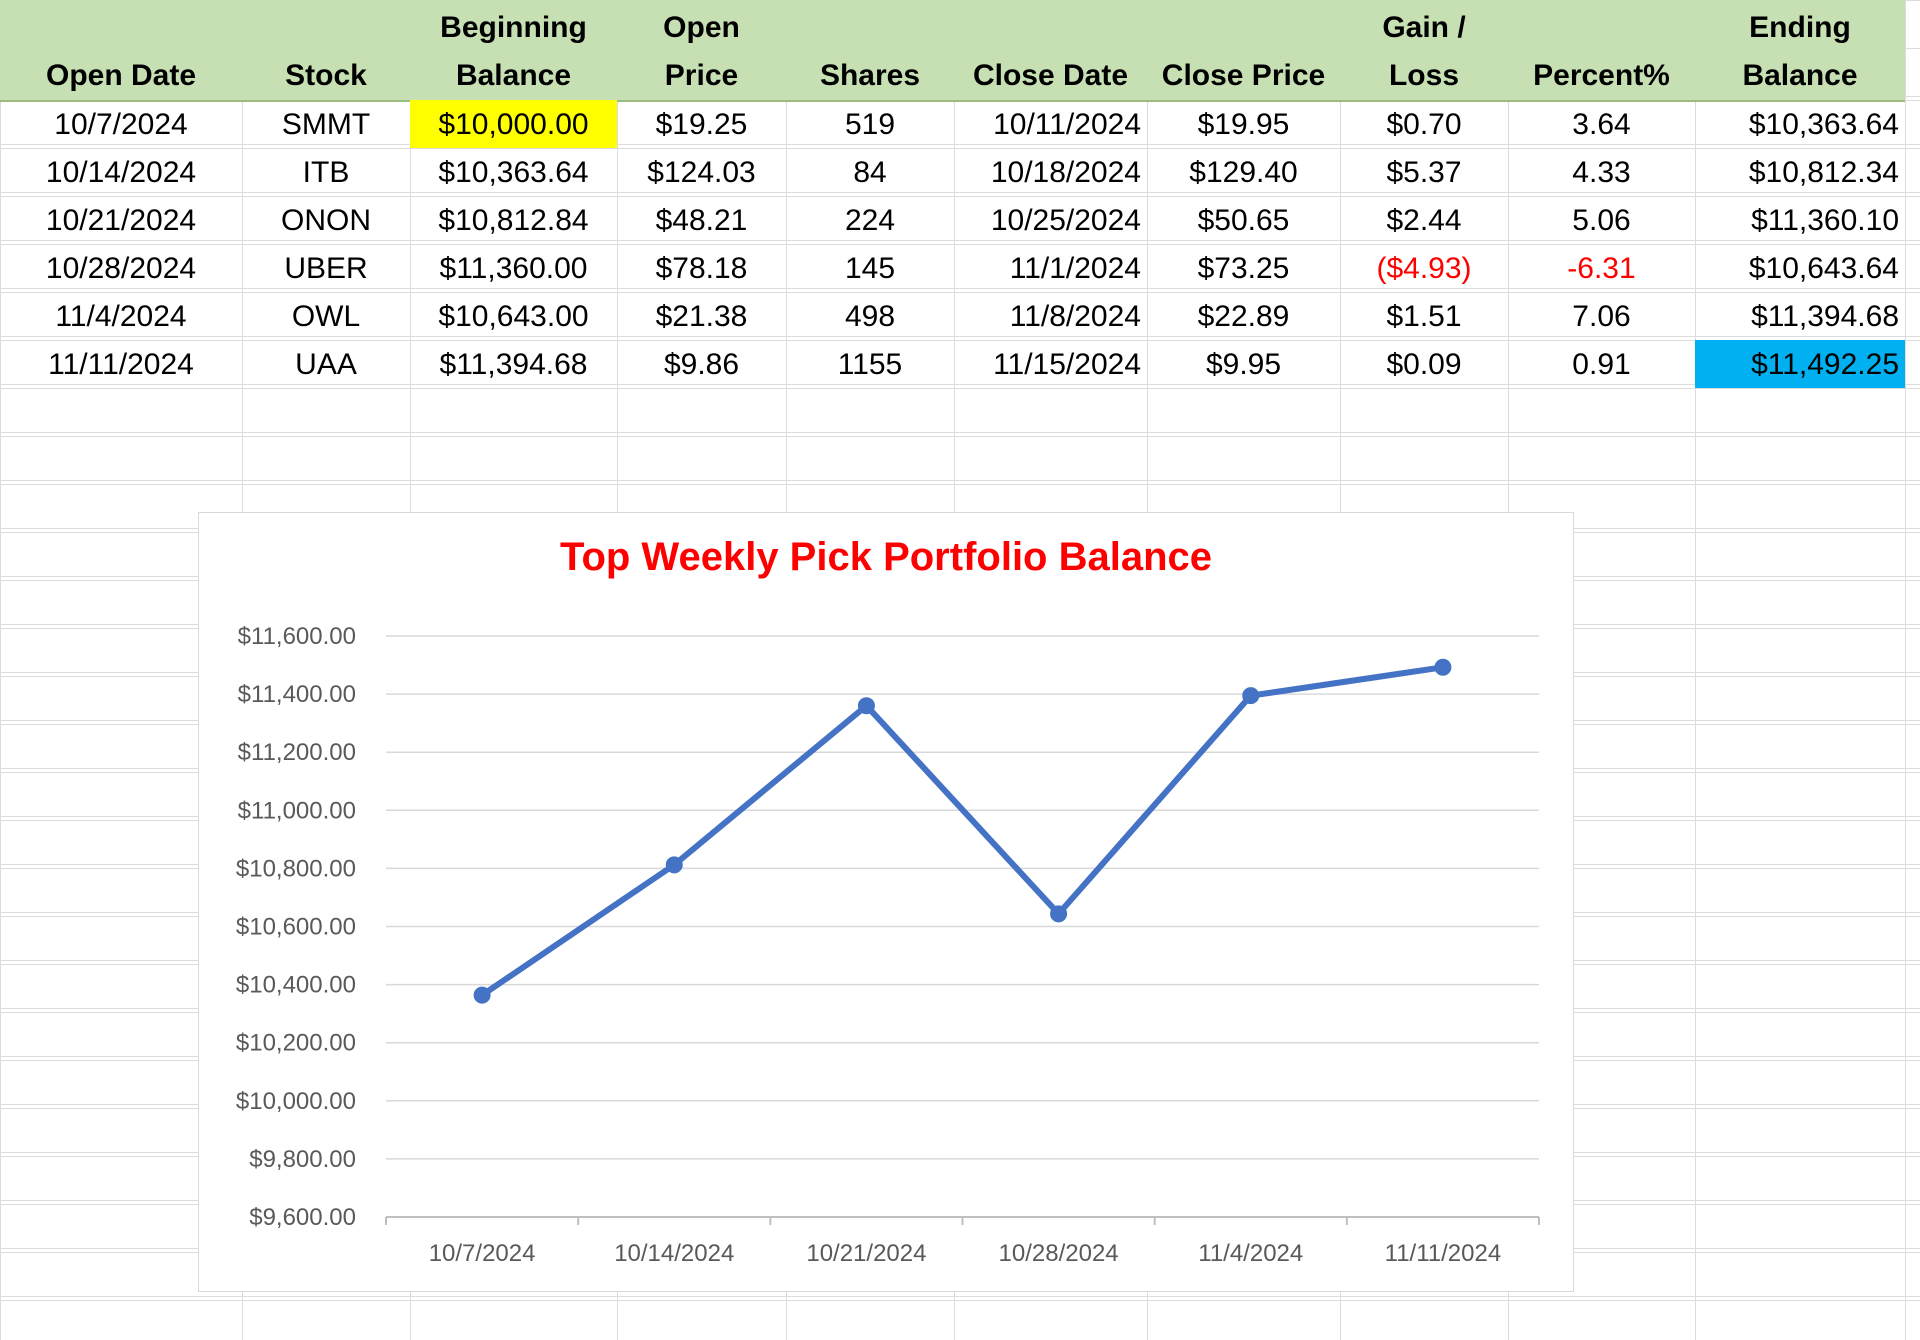 The width and height of the screenshot is (1920, 1340). Describe the element at coordinates (1243, 75) in the screenshot. I see `header-line2: Close Price` at that location.